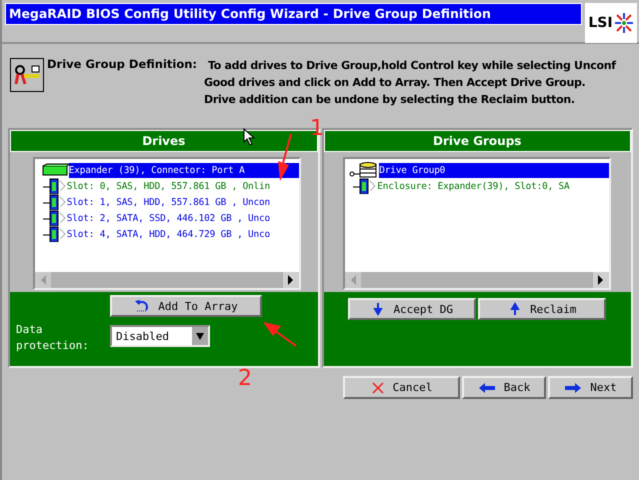 The image size is (639, 480). Describe the element at coordinates (542, 309) in the screenshot. I see `panel-button: Reclaim` at that location.